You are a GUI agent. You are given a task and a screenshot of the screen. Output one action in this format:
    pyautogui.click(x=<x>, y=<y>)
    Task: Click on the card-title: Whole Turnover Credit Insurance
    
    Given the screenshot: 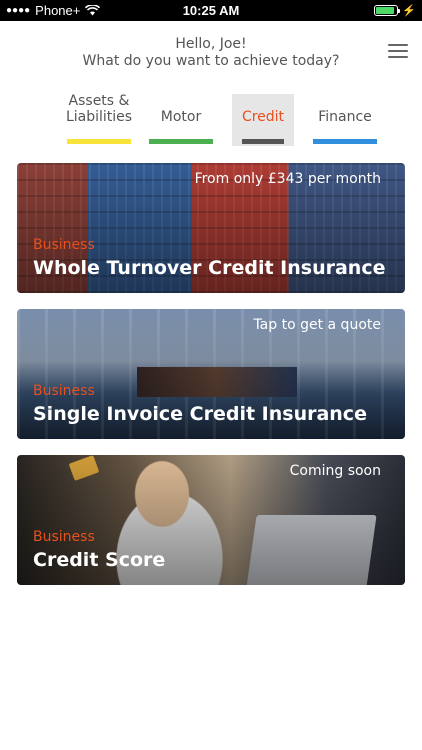 What is the action you would take?
    pyautogui.click(x=209, y=268)
    